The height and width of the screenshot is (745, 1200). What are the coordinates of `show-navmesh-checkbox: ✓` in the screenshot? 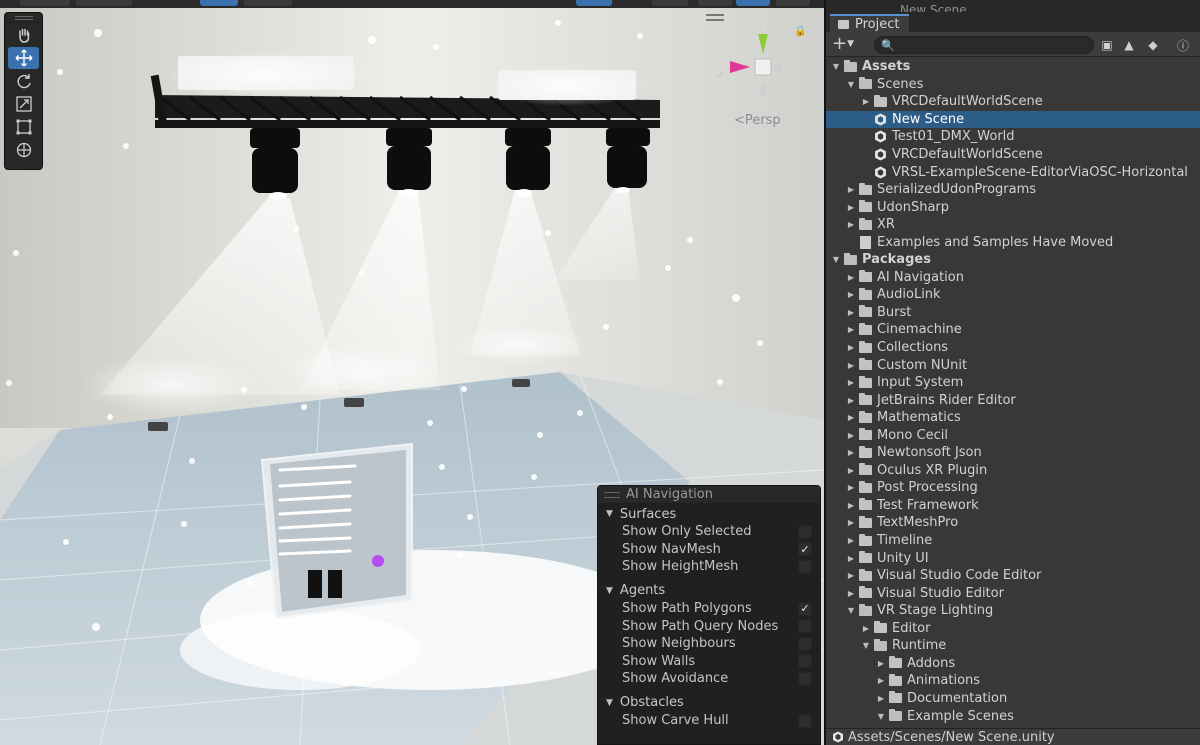 It's located at (805, 549).